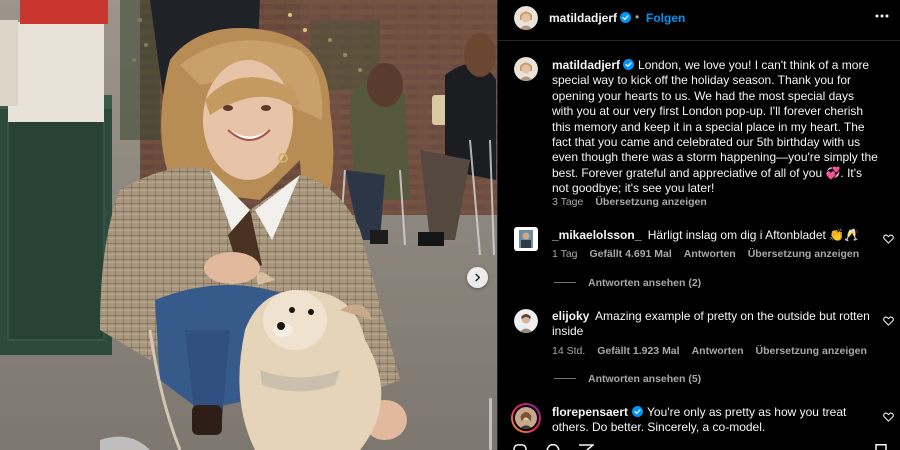  Describe the element at coordinates (568, 351) in the screenshot. I see `comment-time: 14 Std.` at that location.